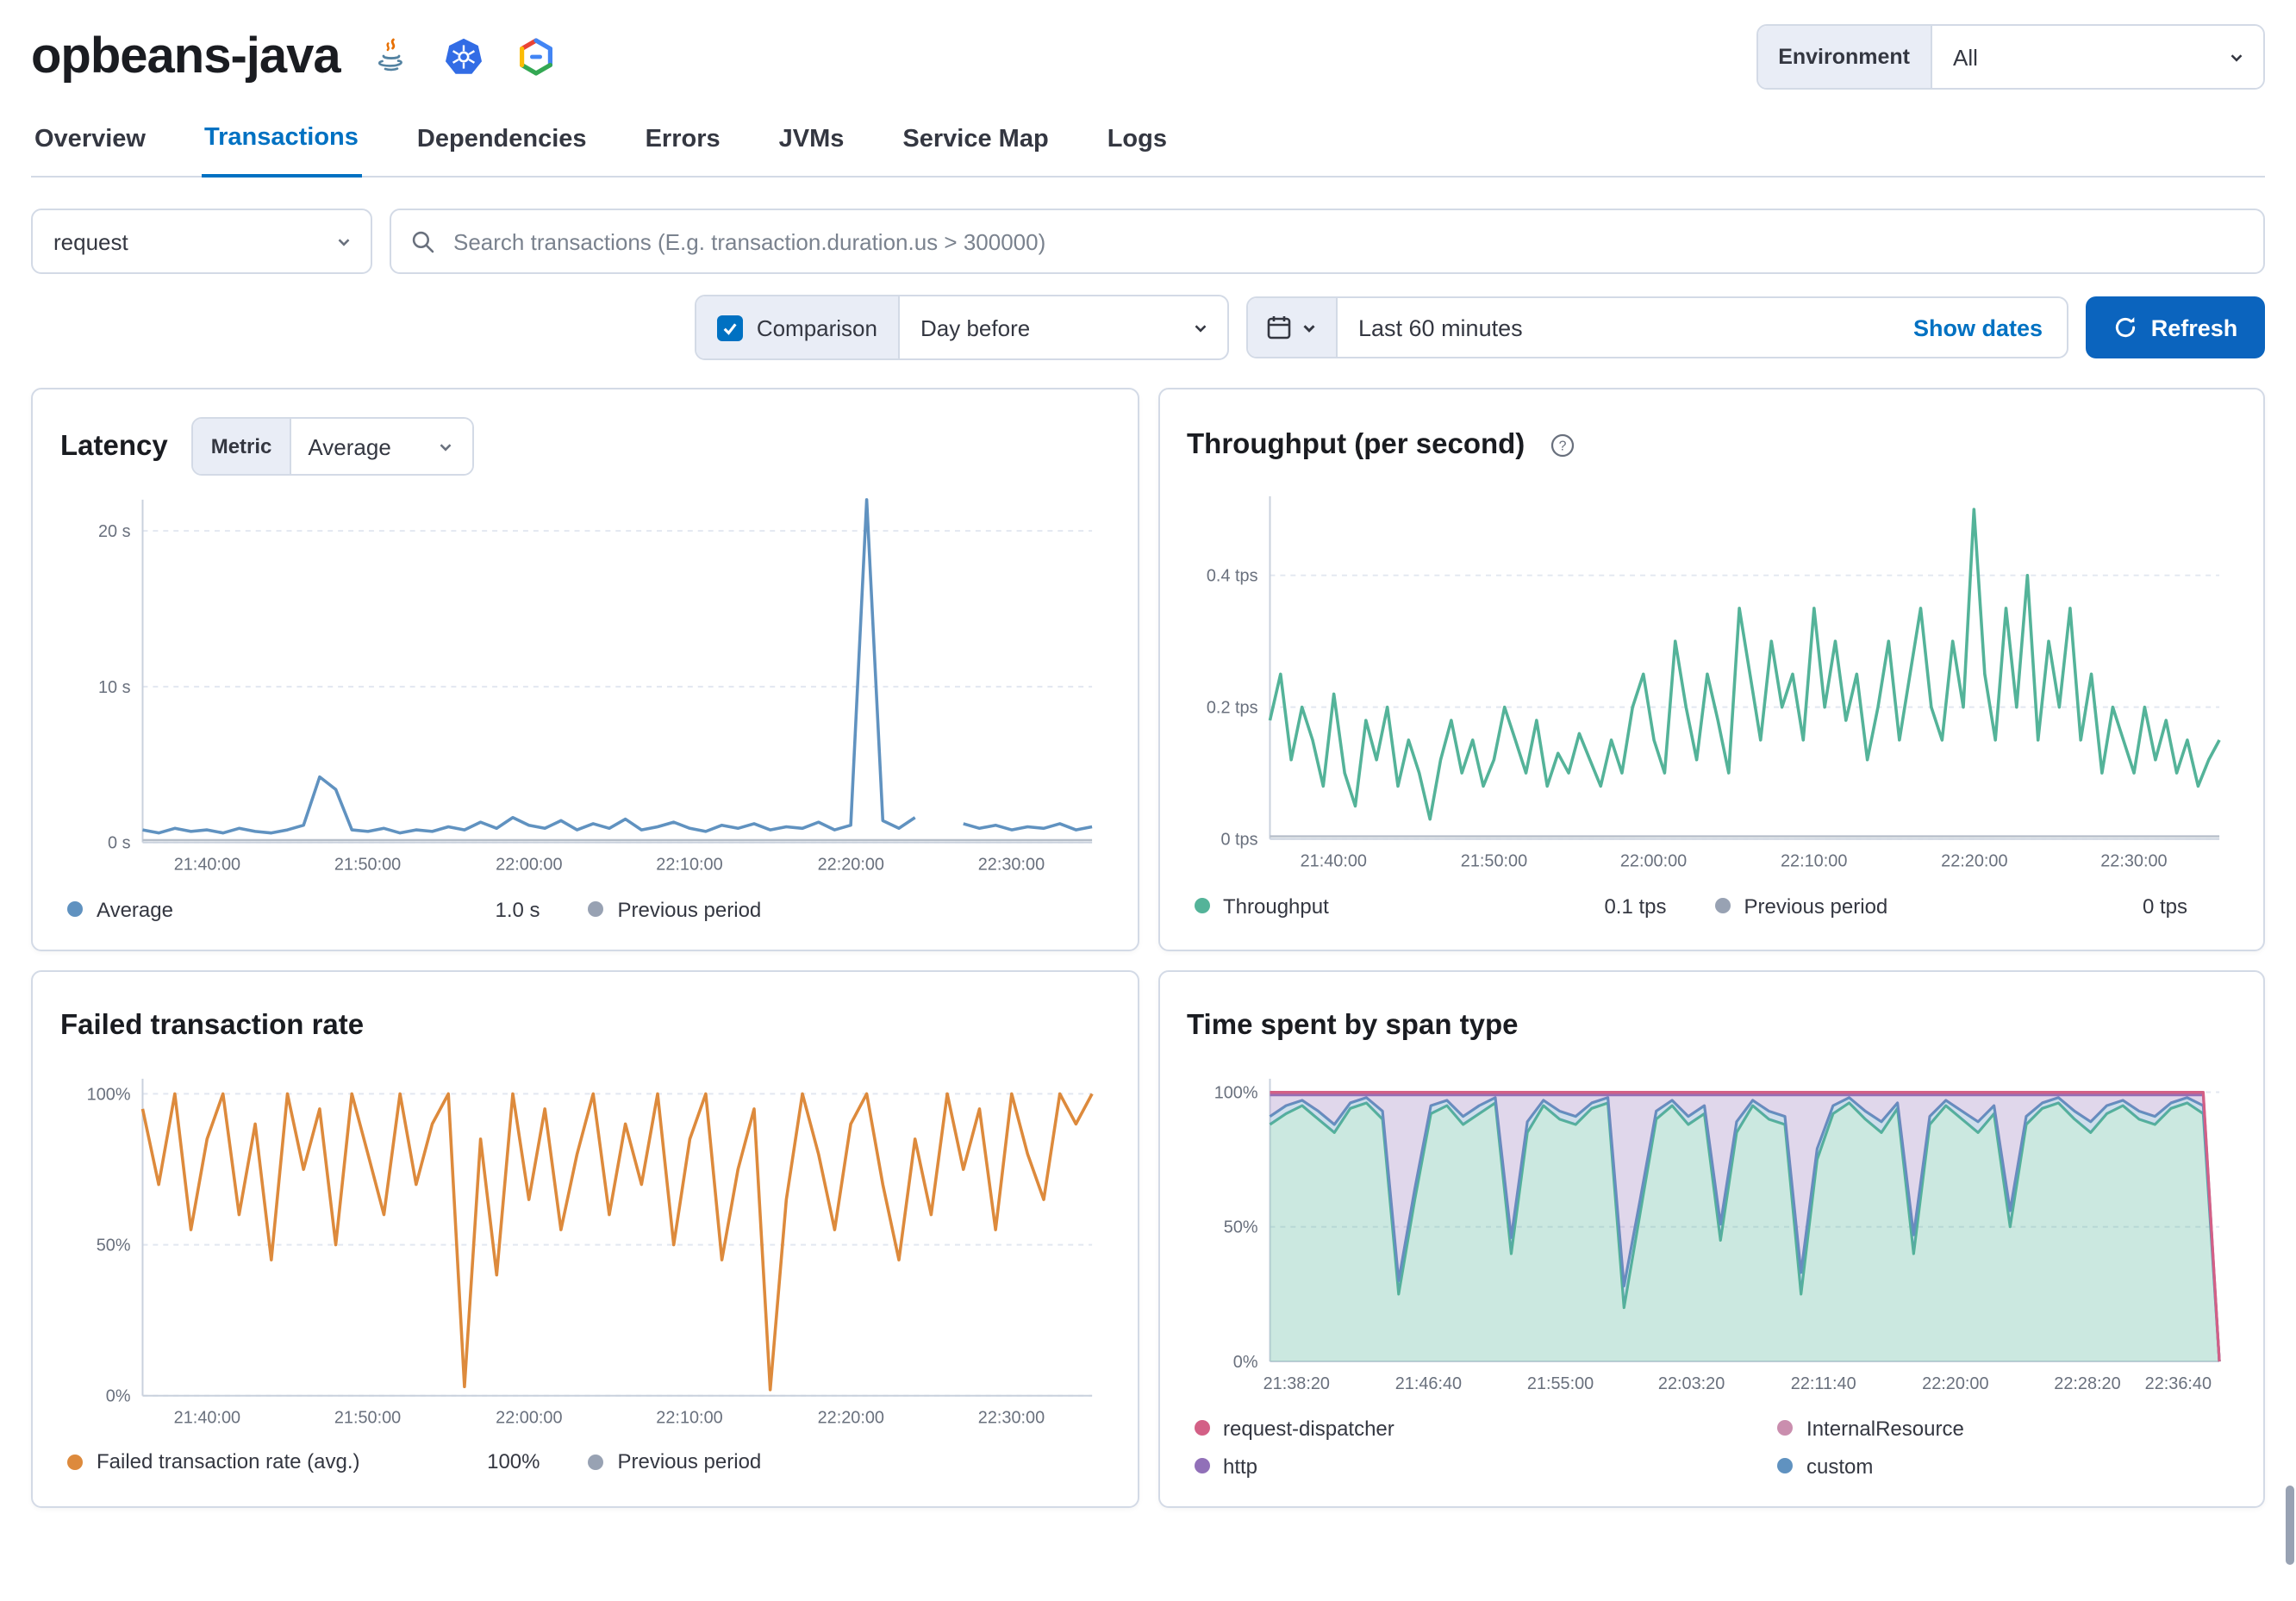 The width and height of the screenshot is (2296, 1601). I want to click on legend-item: Average 1.0 s, so click(328, 909).